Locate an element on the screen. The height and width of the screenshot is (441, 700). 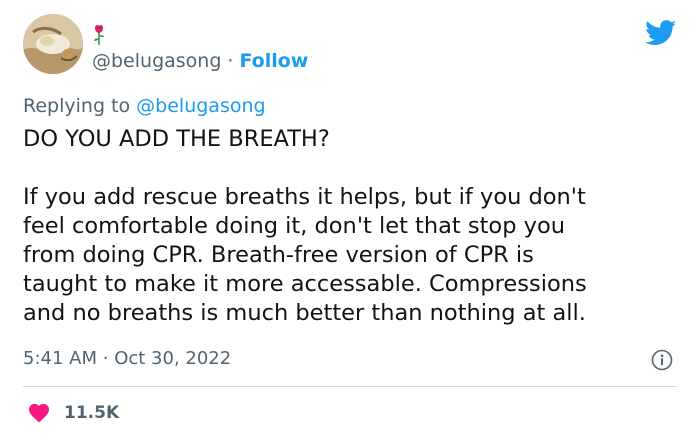
twitter-bird-icon is located at coordinates (661, 33).